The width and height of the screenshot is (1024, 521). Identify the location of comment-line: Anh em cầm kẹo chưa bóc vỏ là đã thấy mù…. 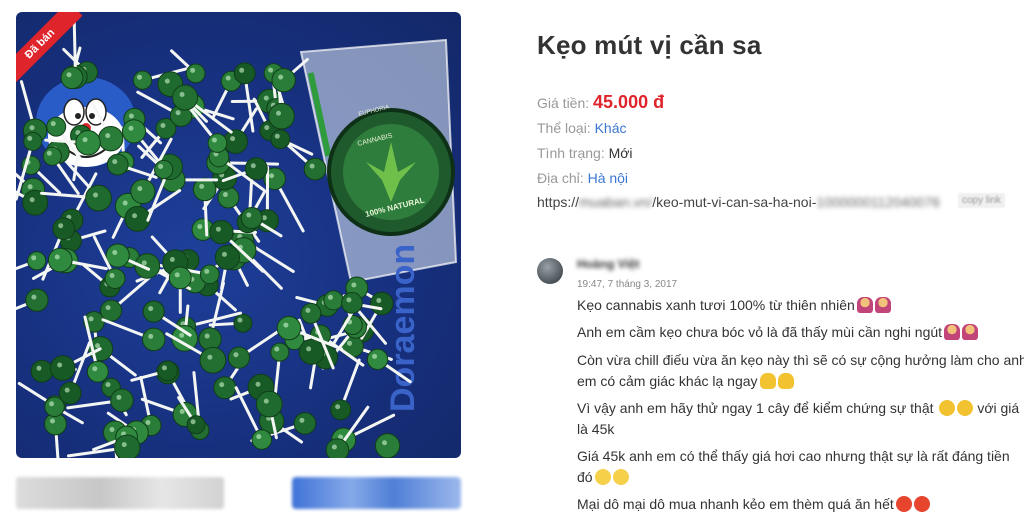
(778, 332).